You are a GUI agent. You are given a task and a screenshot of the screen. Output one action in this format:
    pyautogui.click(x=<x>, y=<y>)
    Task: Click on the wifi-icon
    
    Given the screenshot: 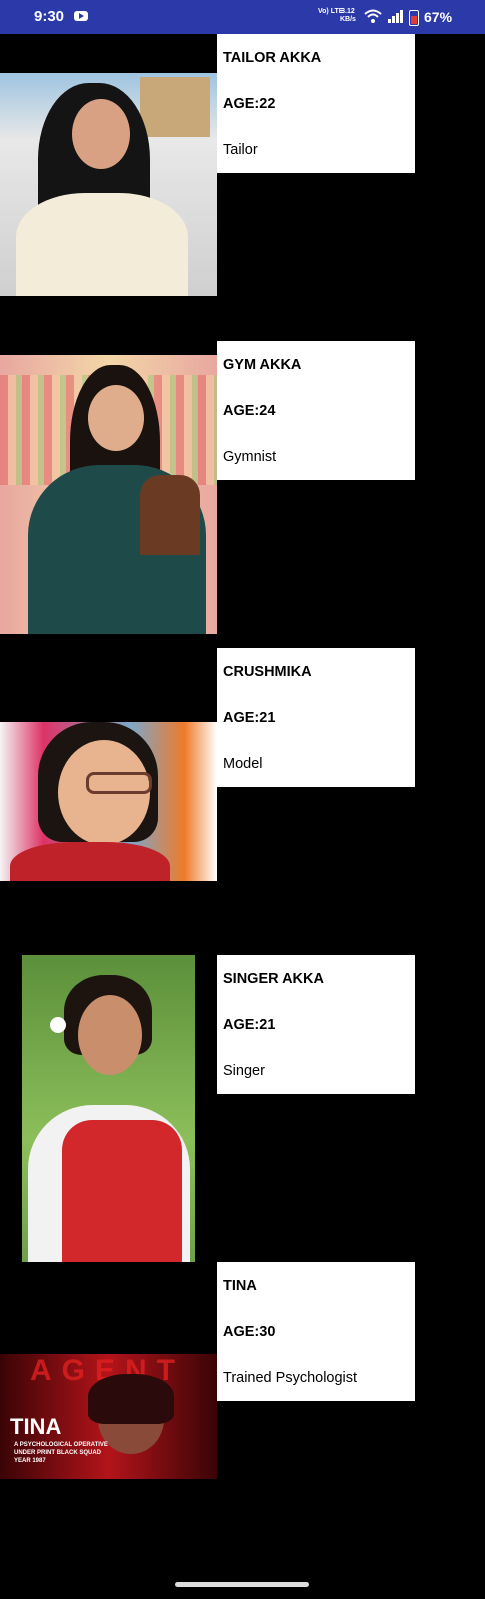 What is the action you would take?
    pyautogui.click(x=373, y=16)
    